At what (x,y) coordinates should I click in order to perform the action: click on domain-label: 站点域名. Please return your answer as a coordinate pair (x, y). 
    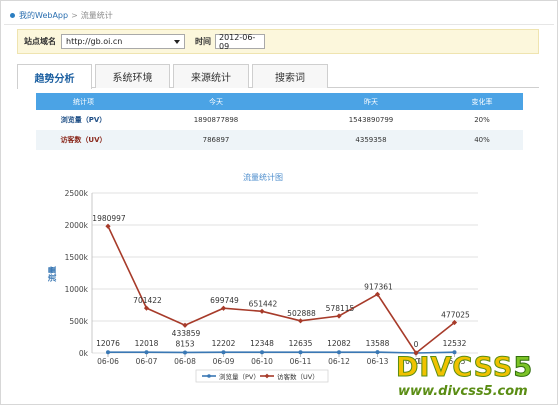
    Looking at the image, I should click on (40, 41).